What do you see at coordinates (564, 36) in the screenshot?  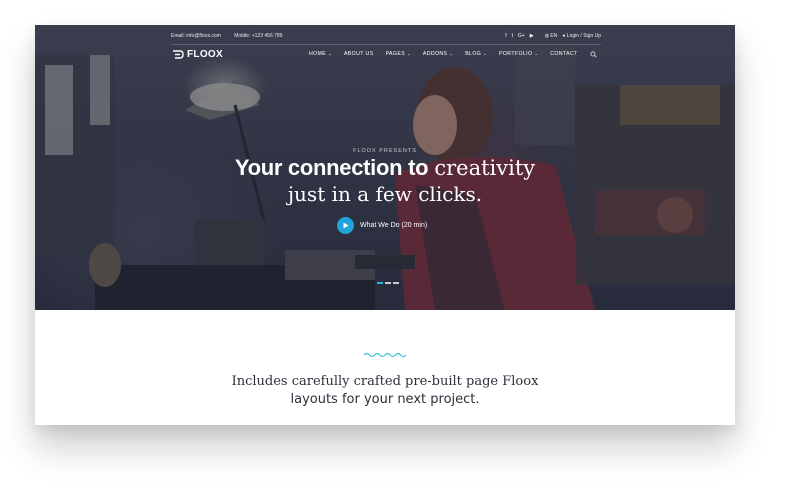 I see `user-icon: ●` at bounding box center [564, 36].